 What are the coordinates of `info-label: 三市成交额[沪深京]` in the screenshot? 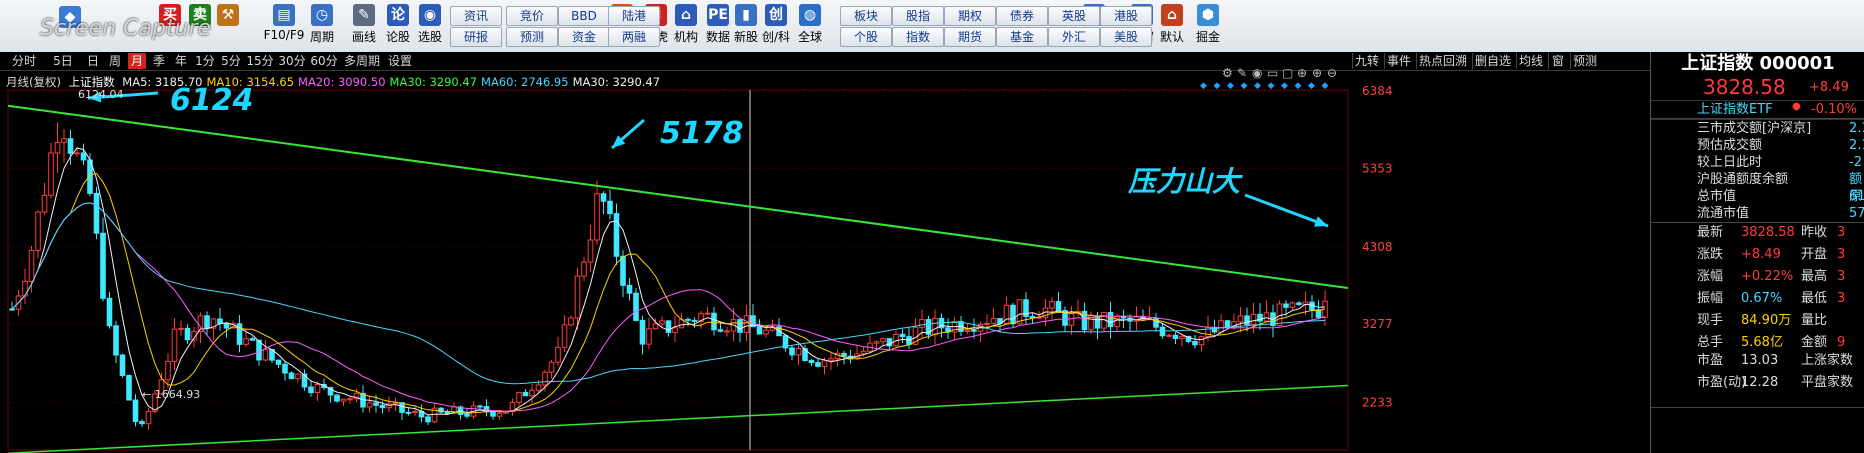 It's located at (1754, 128).